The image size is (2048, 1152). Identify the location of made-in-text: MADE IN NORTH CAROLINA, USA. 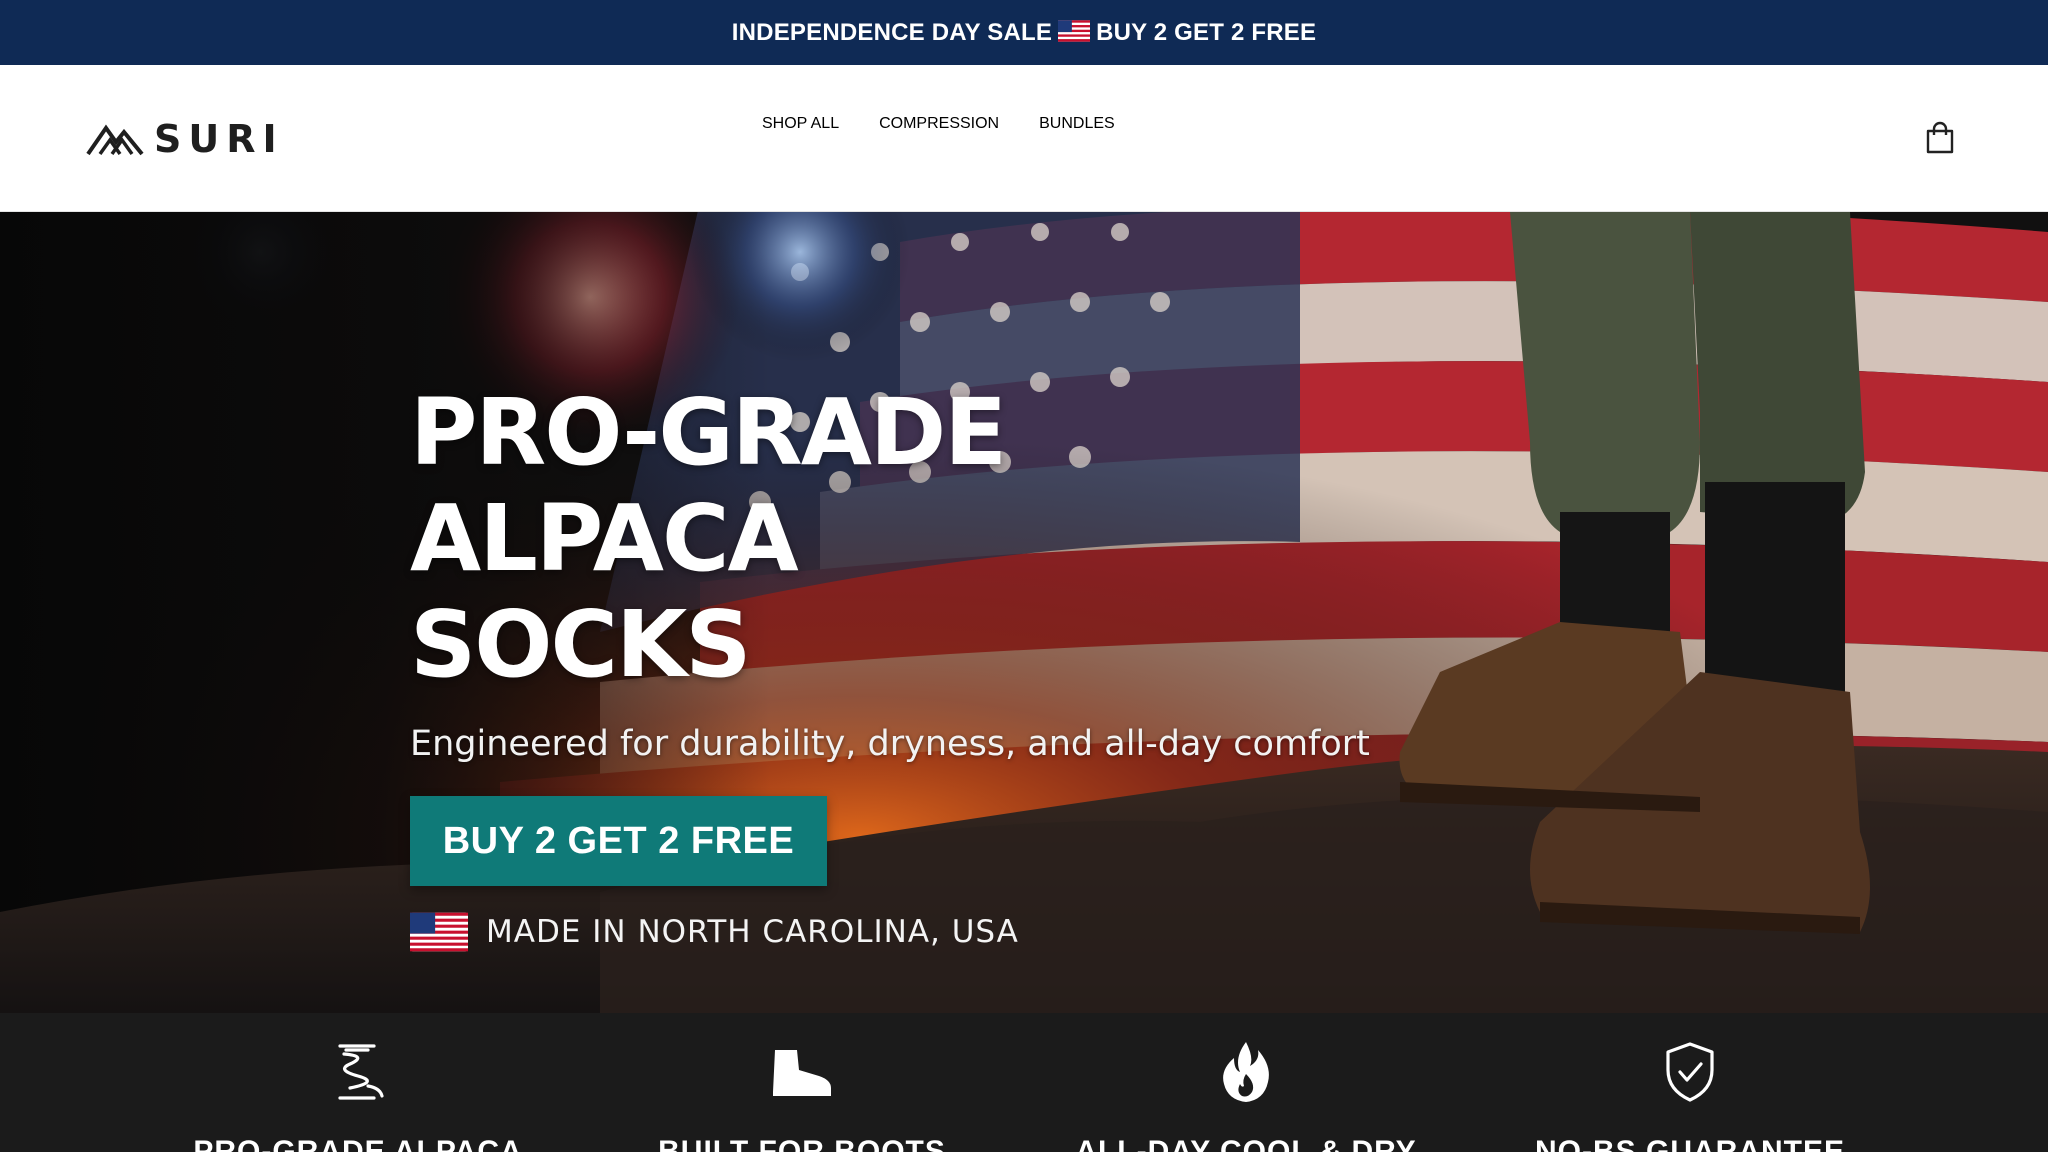
(752, 932).